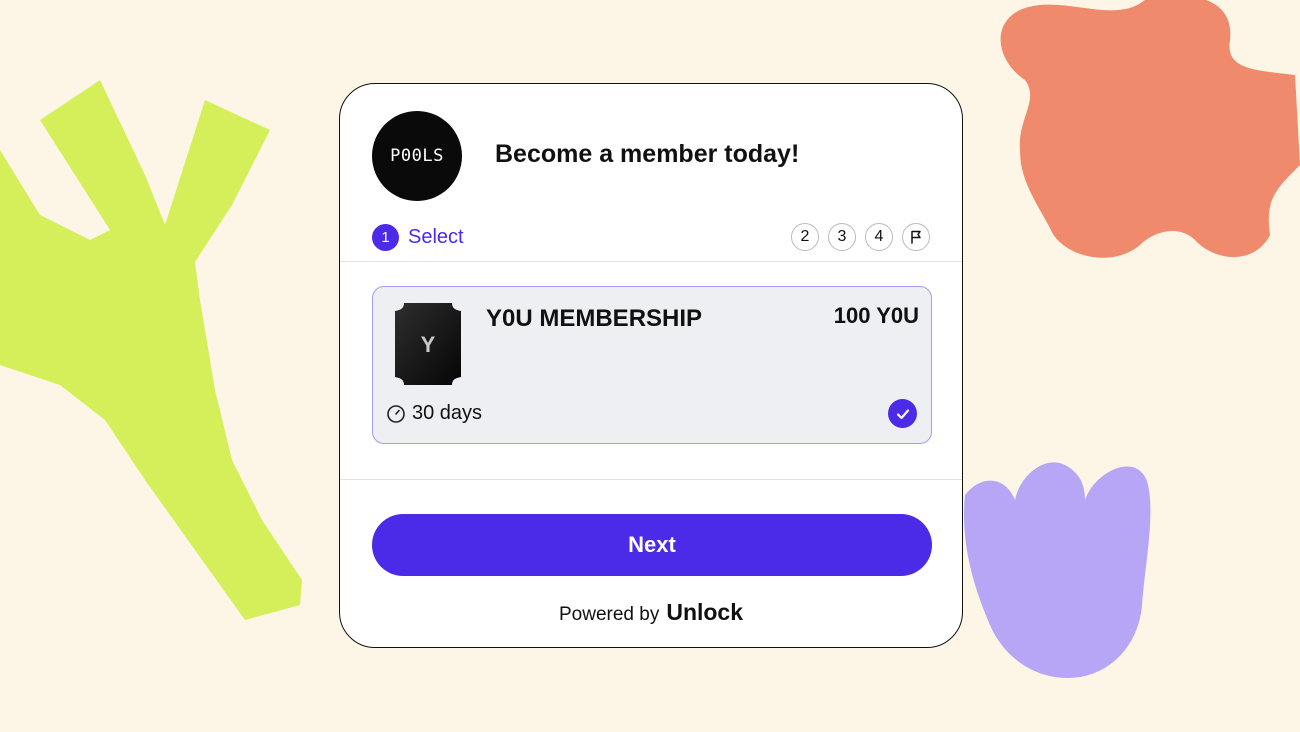  Describe the element at coordinates (860, 237) in the screenshot. I see `upcoming-steps: 2 3 4` at that location.